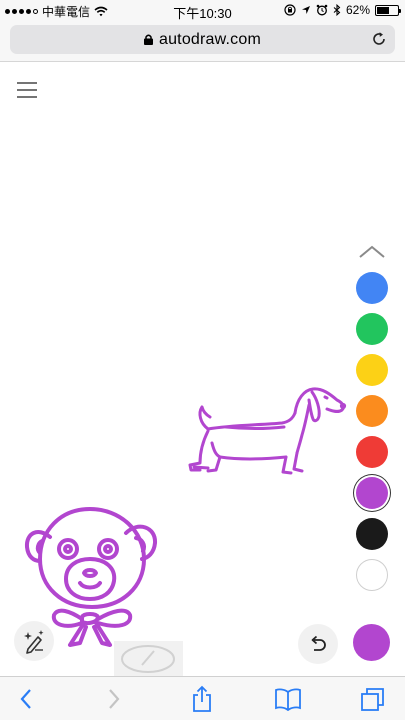 This screenshot has width=405, height=720. What do you see at coordinates (372, 252) in the screenshot?
I see `chevron-up-icon` at bounding box center [372, 252].